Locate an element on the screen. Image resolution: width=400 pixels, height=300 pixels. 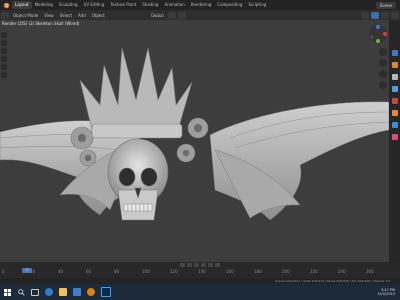
tab-compositing: Compositing is located at coordinates (229, 5).